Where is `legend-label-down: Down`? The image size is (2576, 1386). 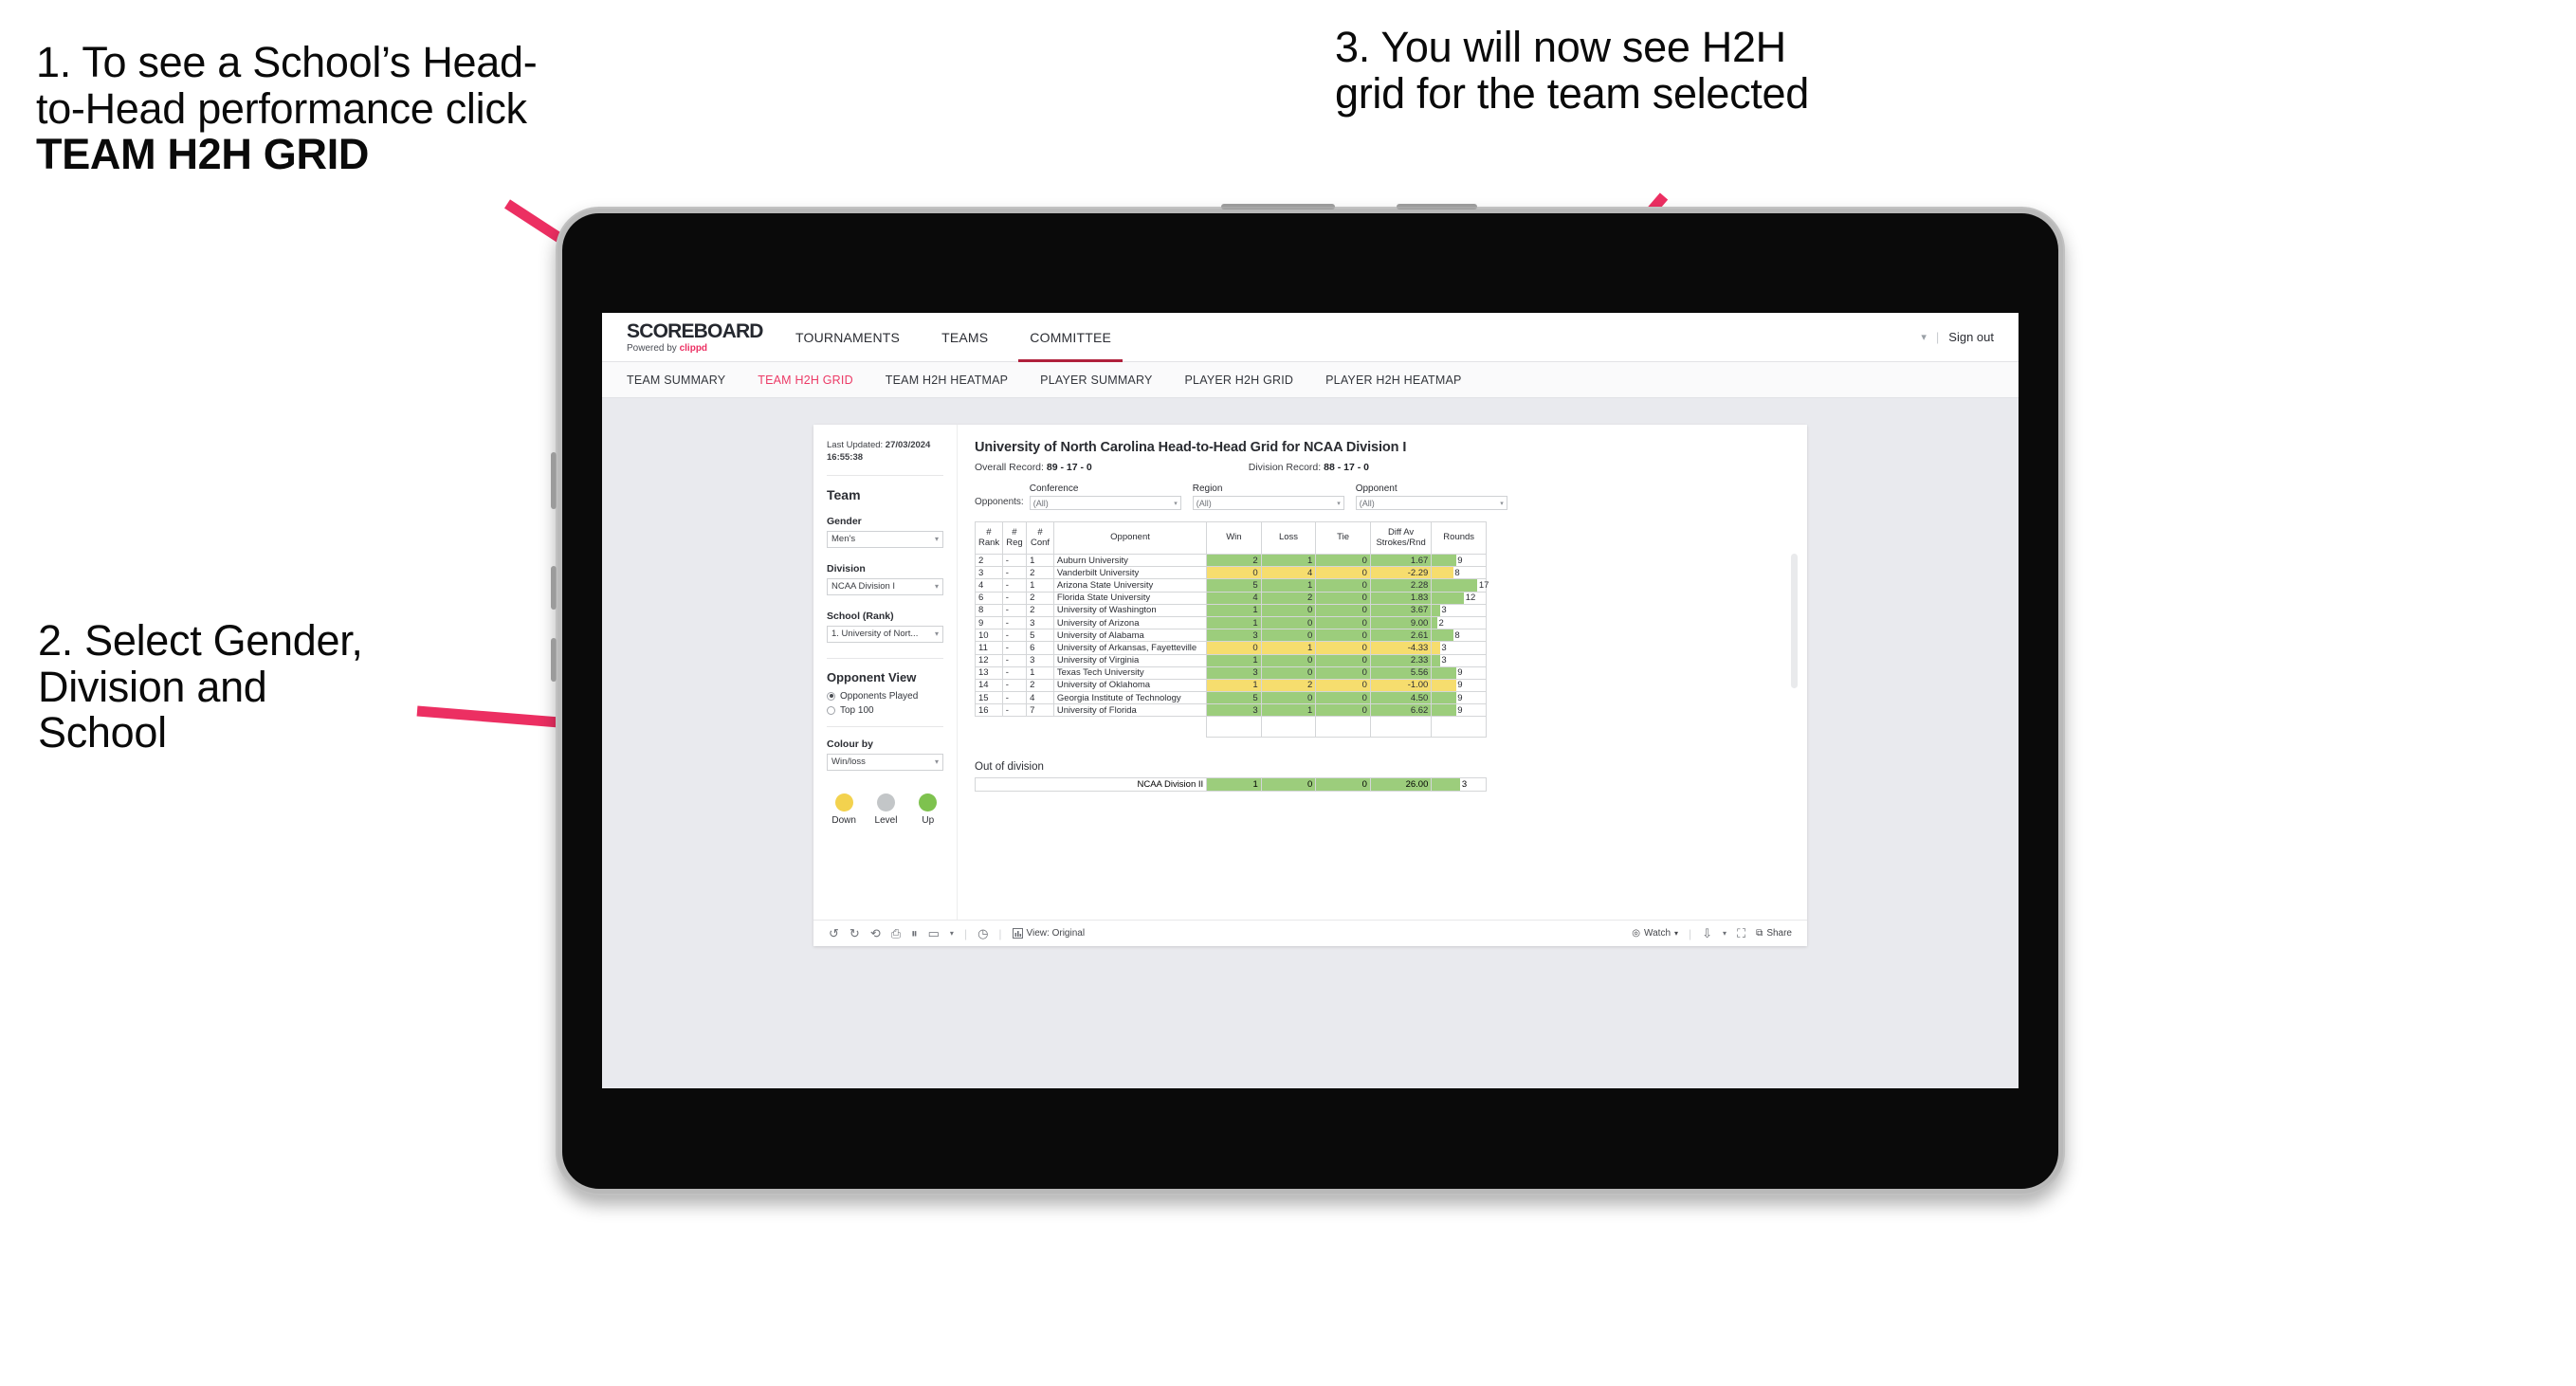 legend-label-down: Down is located at coordinates (843, 820).